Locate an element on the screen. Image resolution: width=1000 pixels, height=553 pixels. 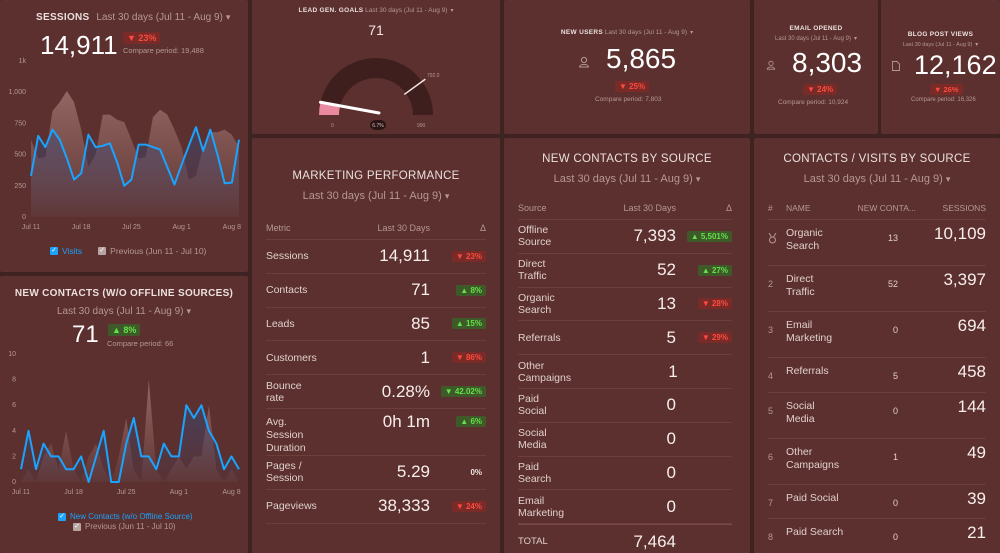
table-row: 6 Other Campaigns 1 49 is located at coordinates (877, 462).